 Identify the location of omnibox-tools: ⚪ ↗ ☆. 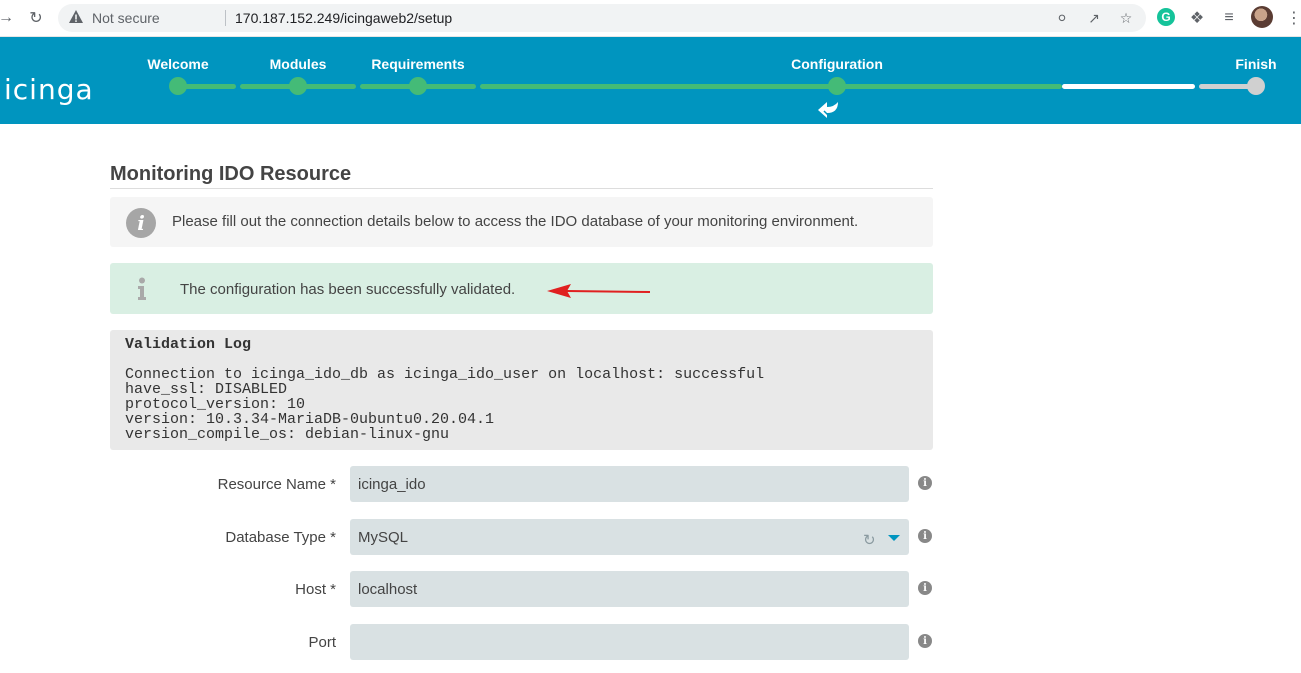
(1094, 18).